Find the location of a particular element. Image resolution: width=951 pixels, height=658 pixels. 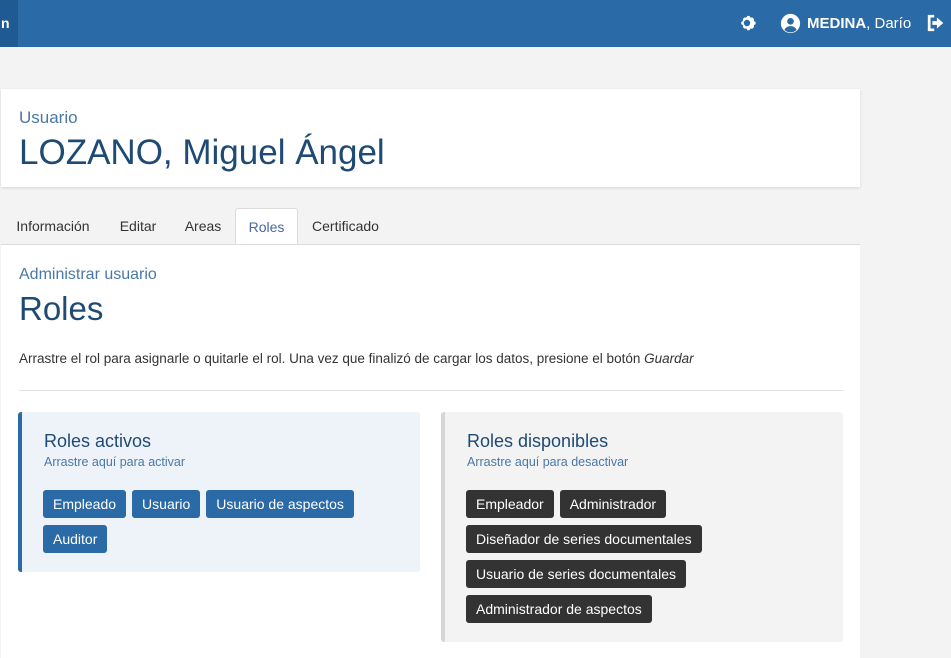

available-roles-title: Roles disponibles is located at coordinates (538, 441).